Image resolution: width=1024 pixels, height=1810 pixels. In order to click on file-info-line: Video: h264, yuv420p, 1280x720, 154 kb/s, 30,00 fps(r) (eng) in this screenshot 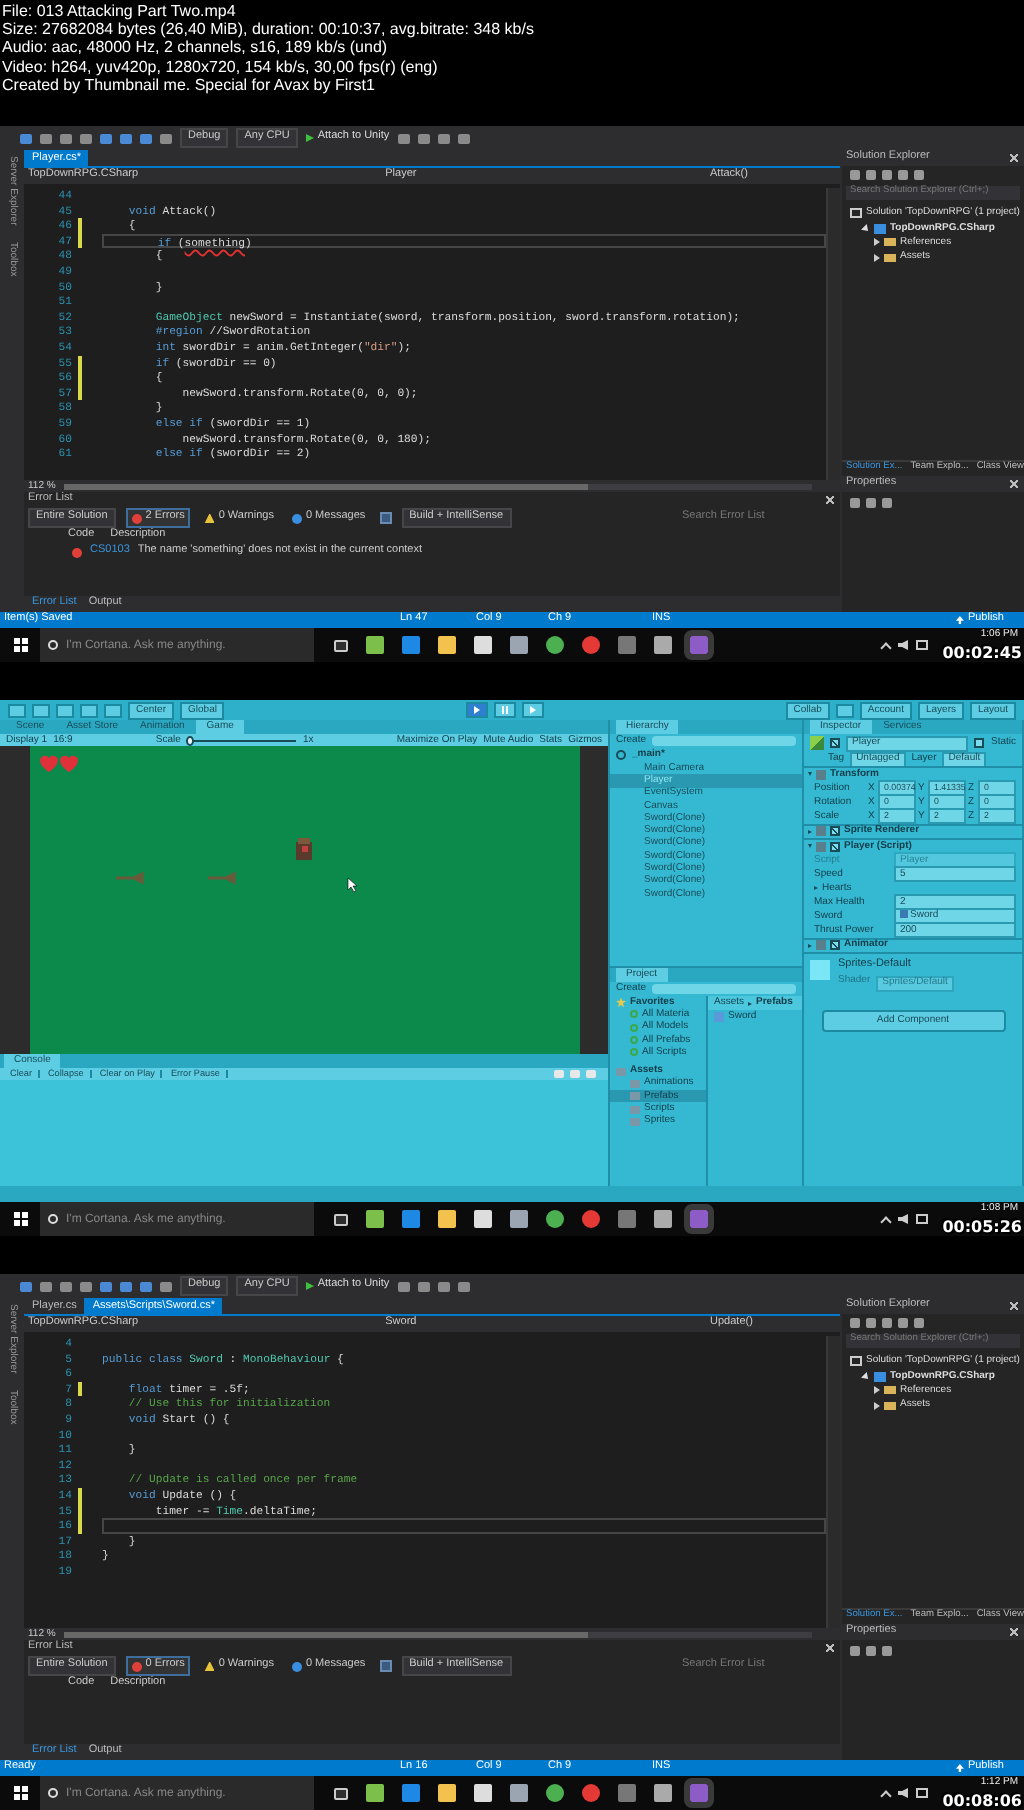, I will do `click(220, 66)`.